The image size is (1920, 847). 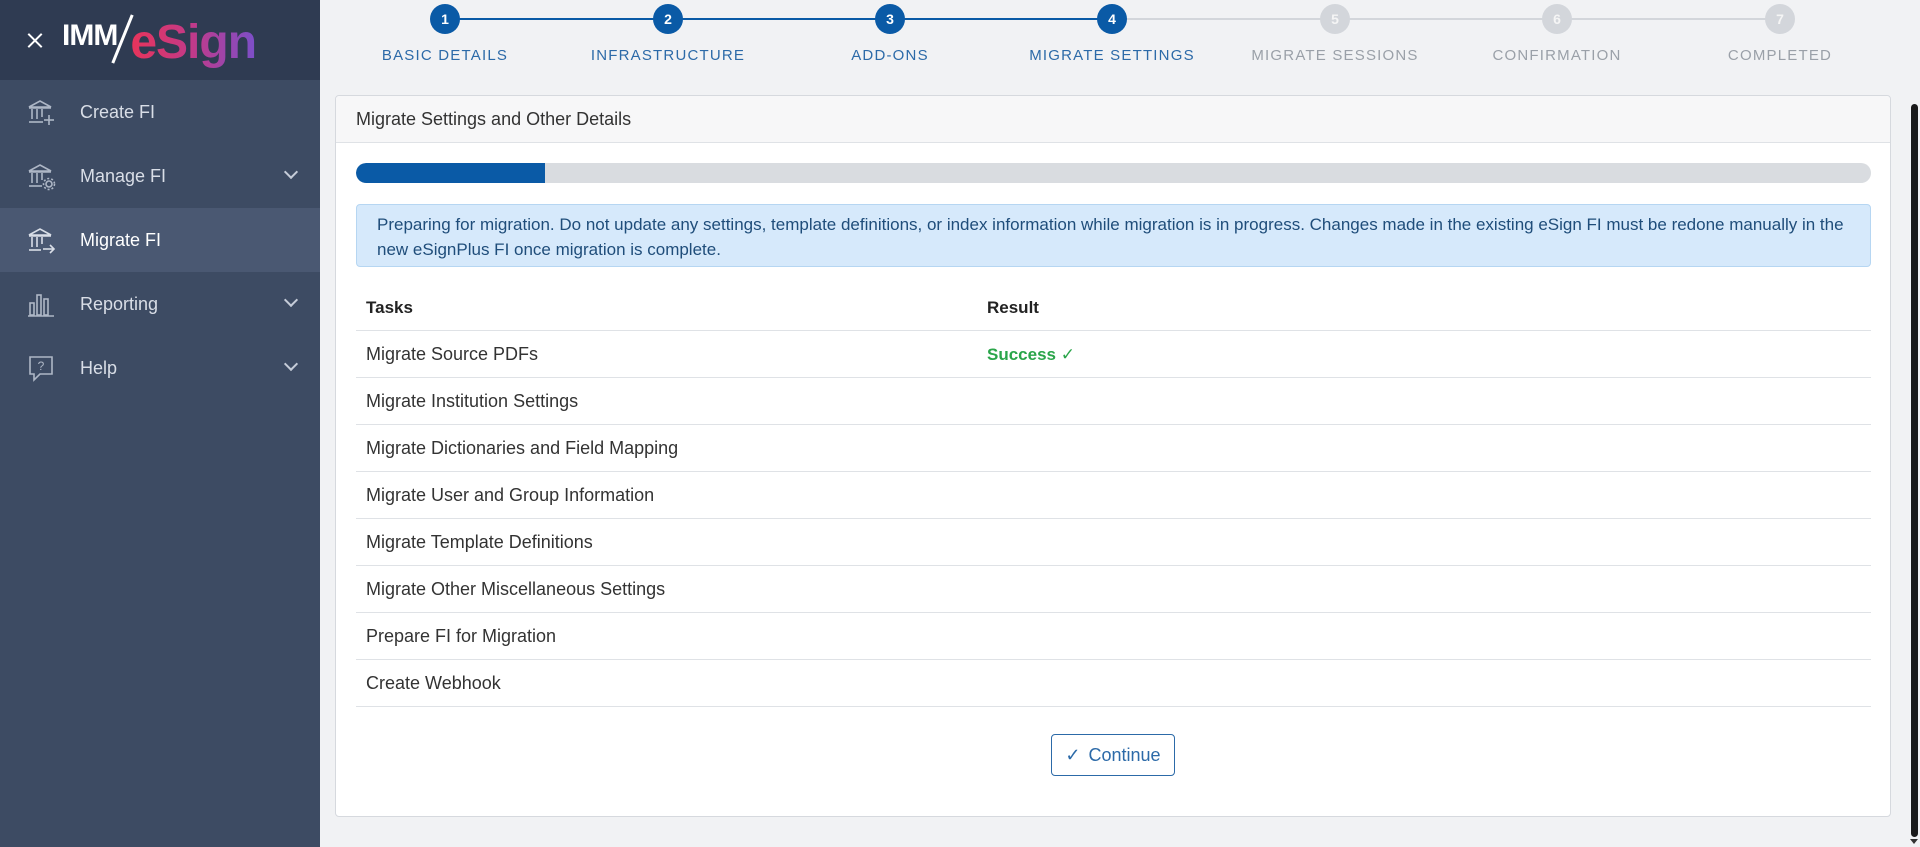 I want to click on table-row: Migrate User and Group Information, so click(x=1113, y=495).